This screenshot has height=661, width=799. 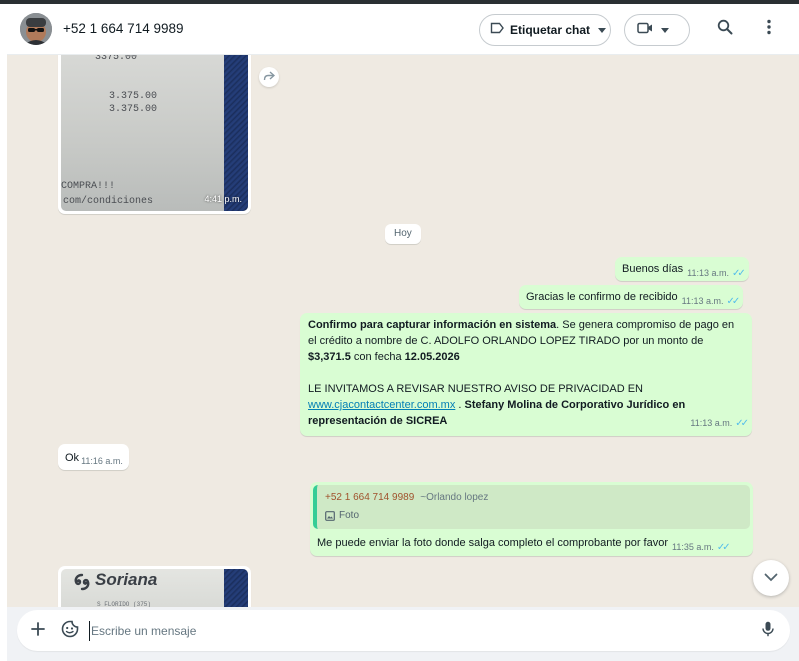 I want to click on quoted-sender-number: +52 1 664 714 9989, so click(x=370, y=497).